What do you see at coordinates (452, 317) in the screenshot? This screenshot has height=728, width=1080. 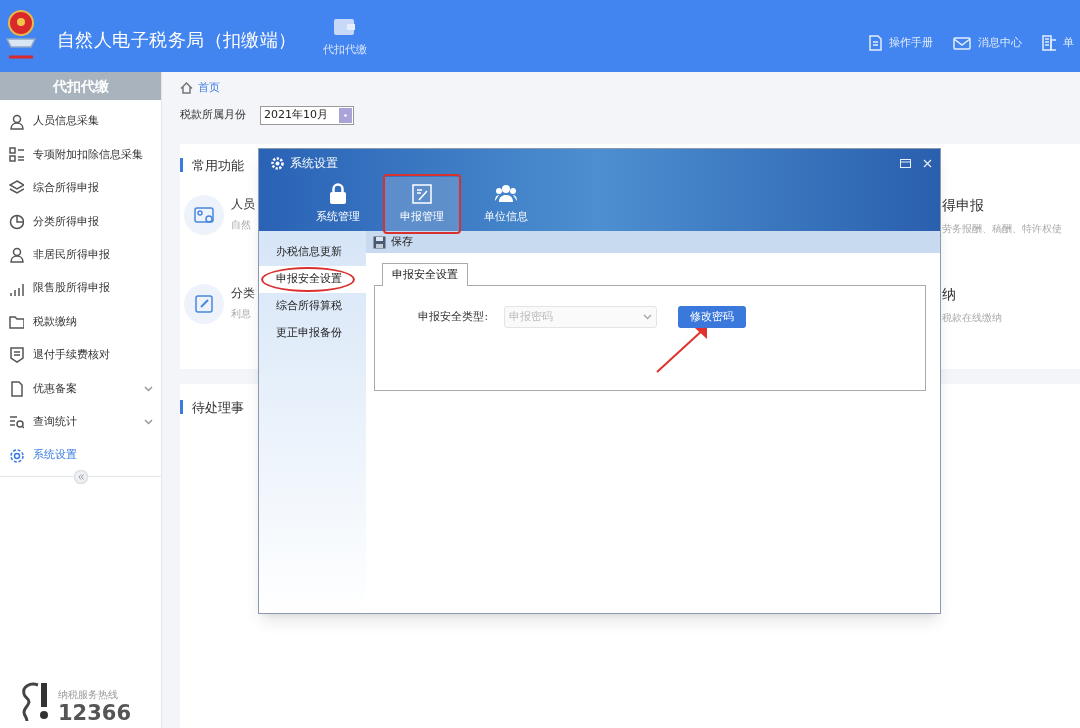 I see `field-label: 申报安全类型:` at bounding box center [452, 317].